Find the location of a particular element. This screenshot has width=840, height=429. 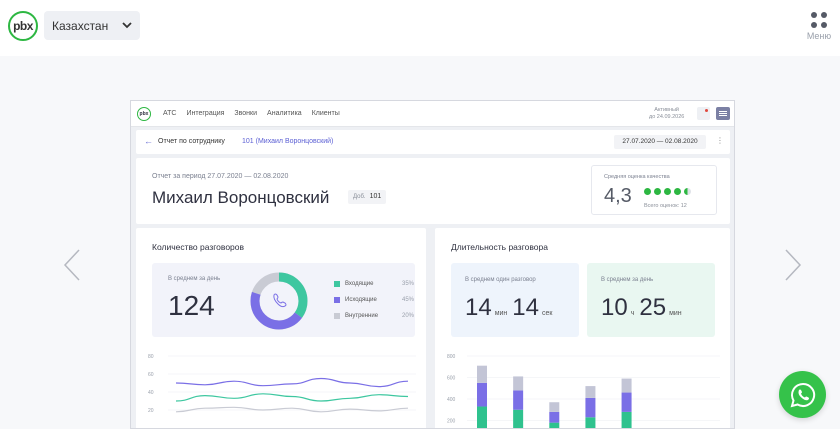

whatsapp-button is located at coordinates (802, 394).